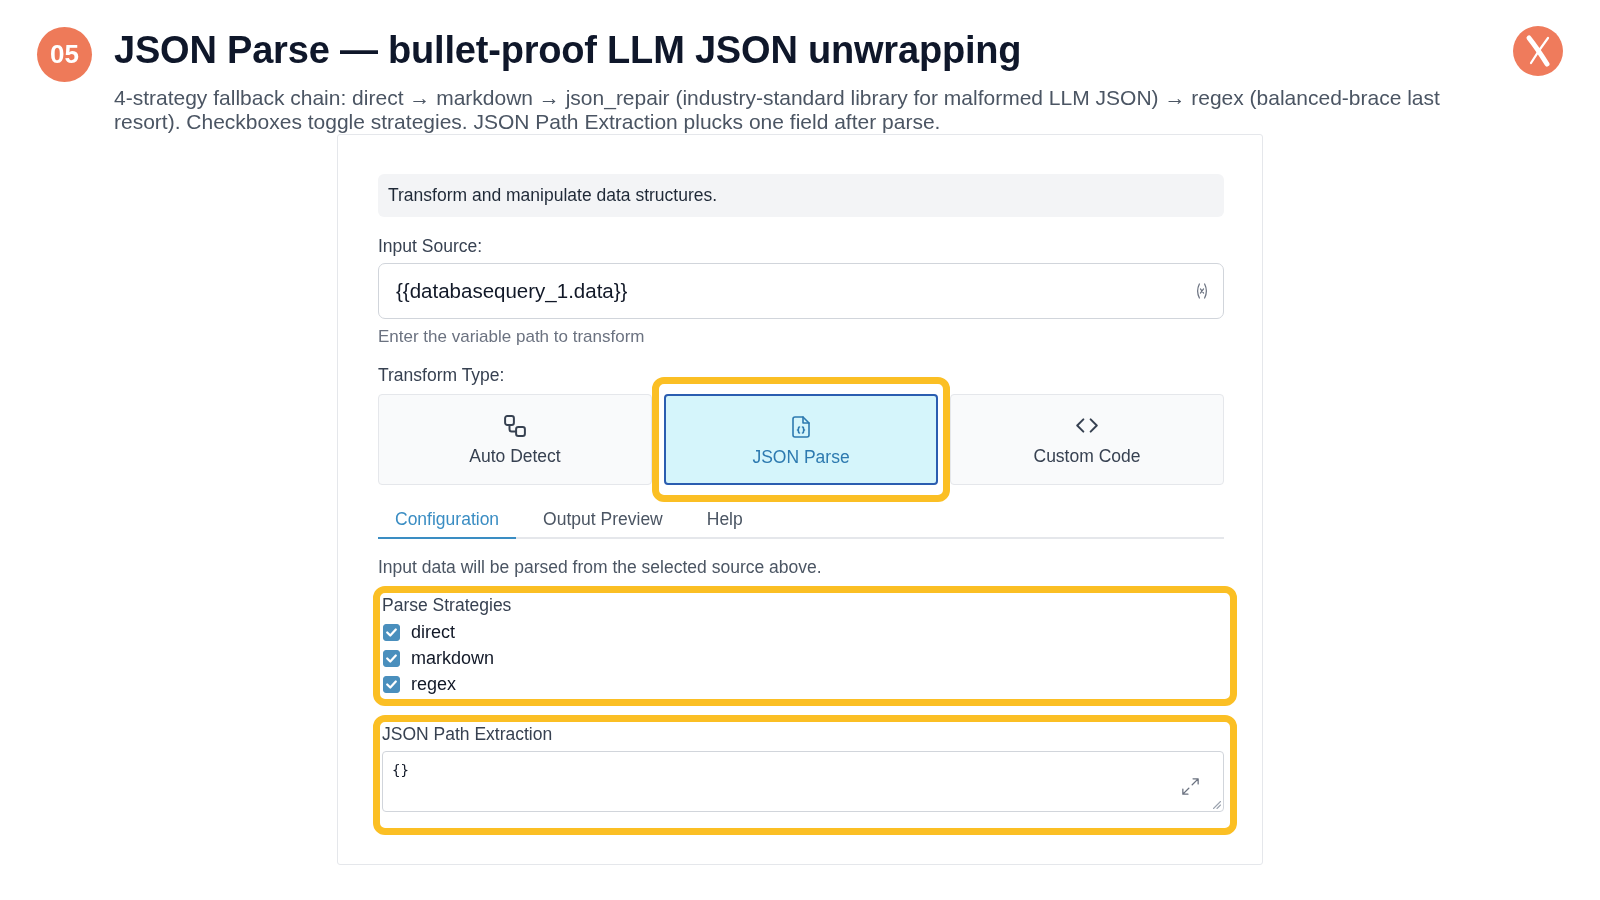 The height and width of the screenshot is (900, 1600). Describe the element at coordinates (433, 632) in the screenshot. I see `checkbox-label: direct` at that location.